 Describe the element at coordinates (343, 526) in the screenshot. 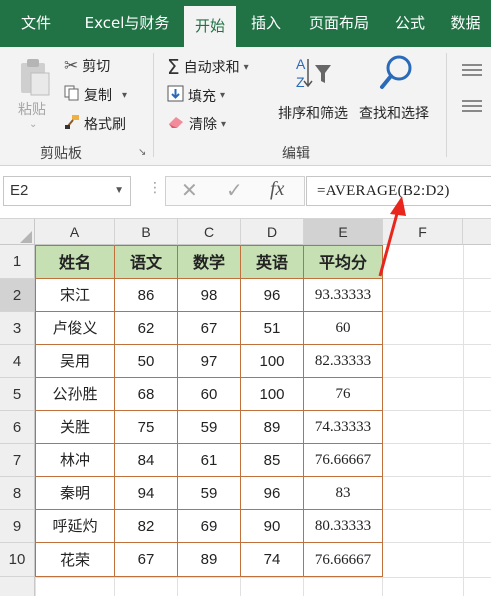

I see `cell-average: 80.33333` at that location.